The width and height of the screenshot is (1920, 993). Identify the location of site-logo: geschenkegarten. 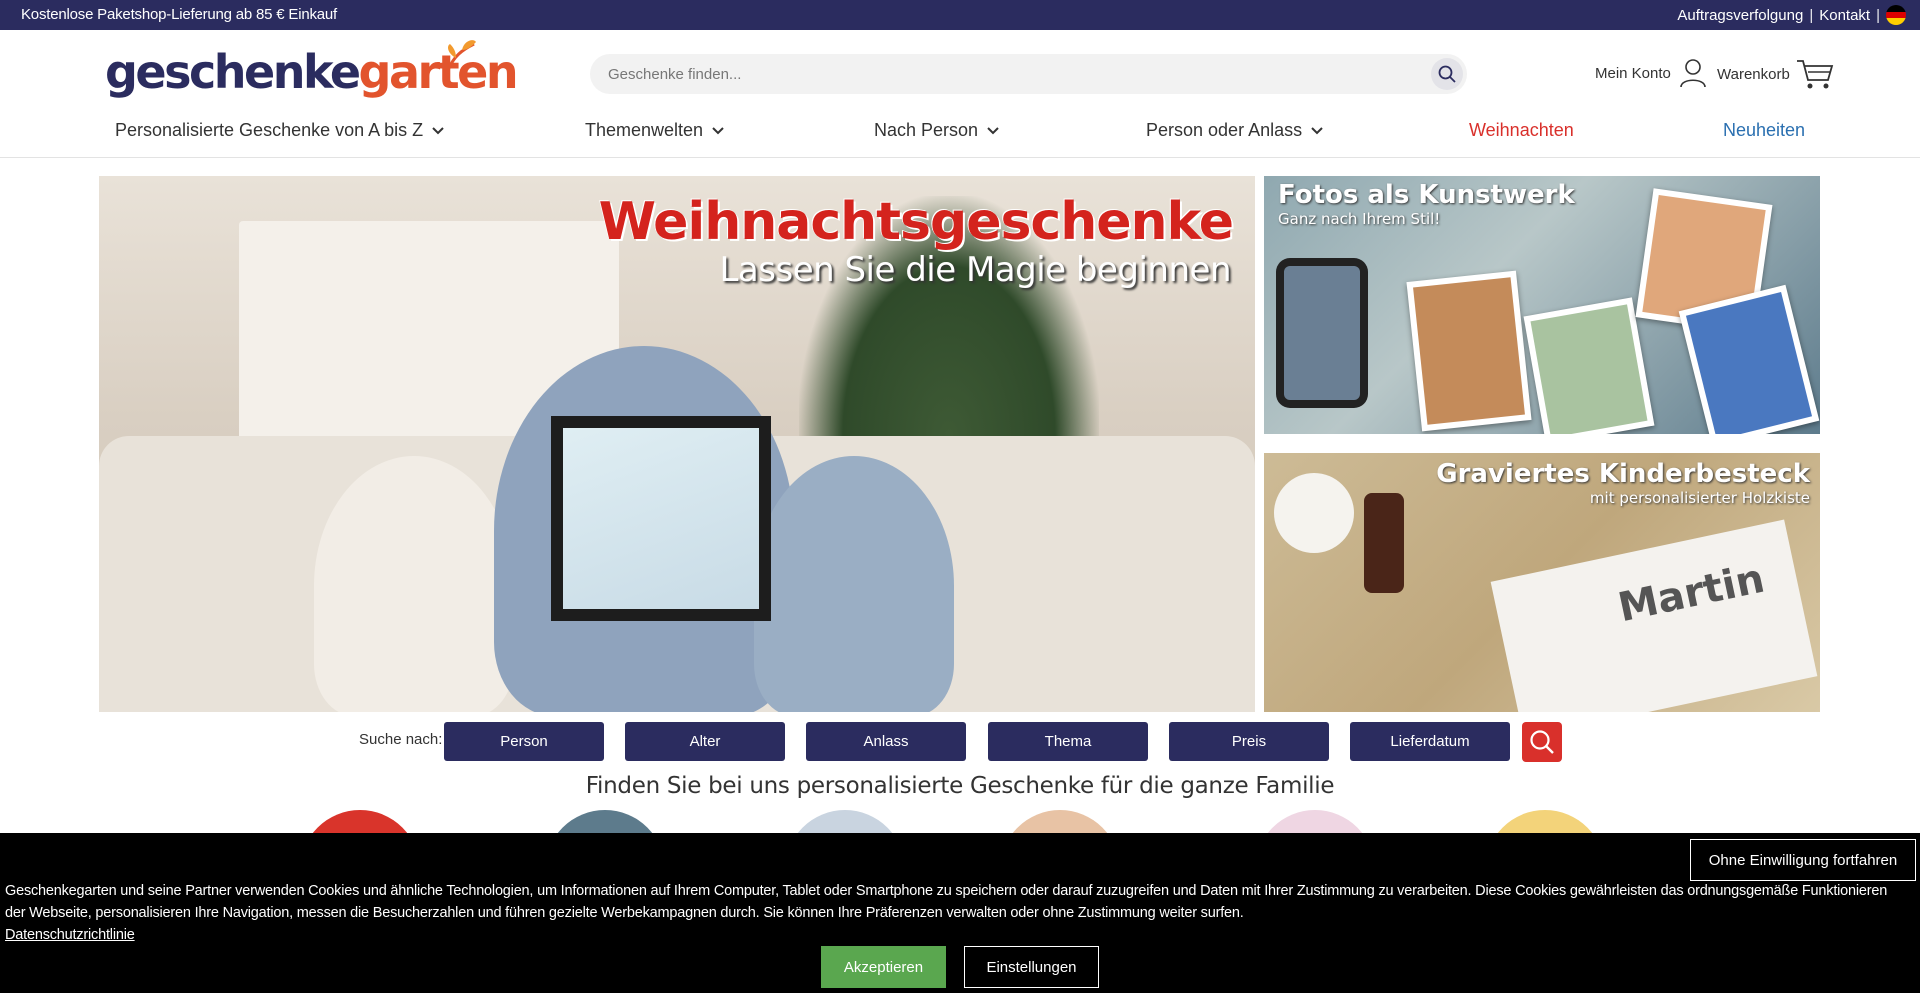
(312, 71).